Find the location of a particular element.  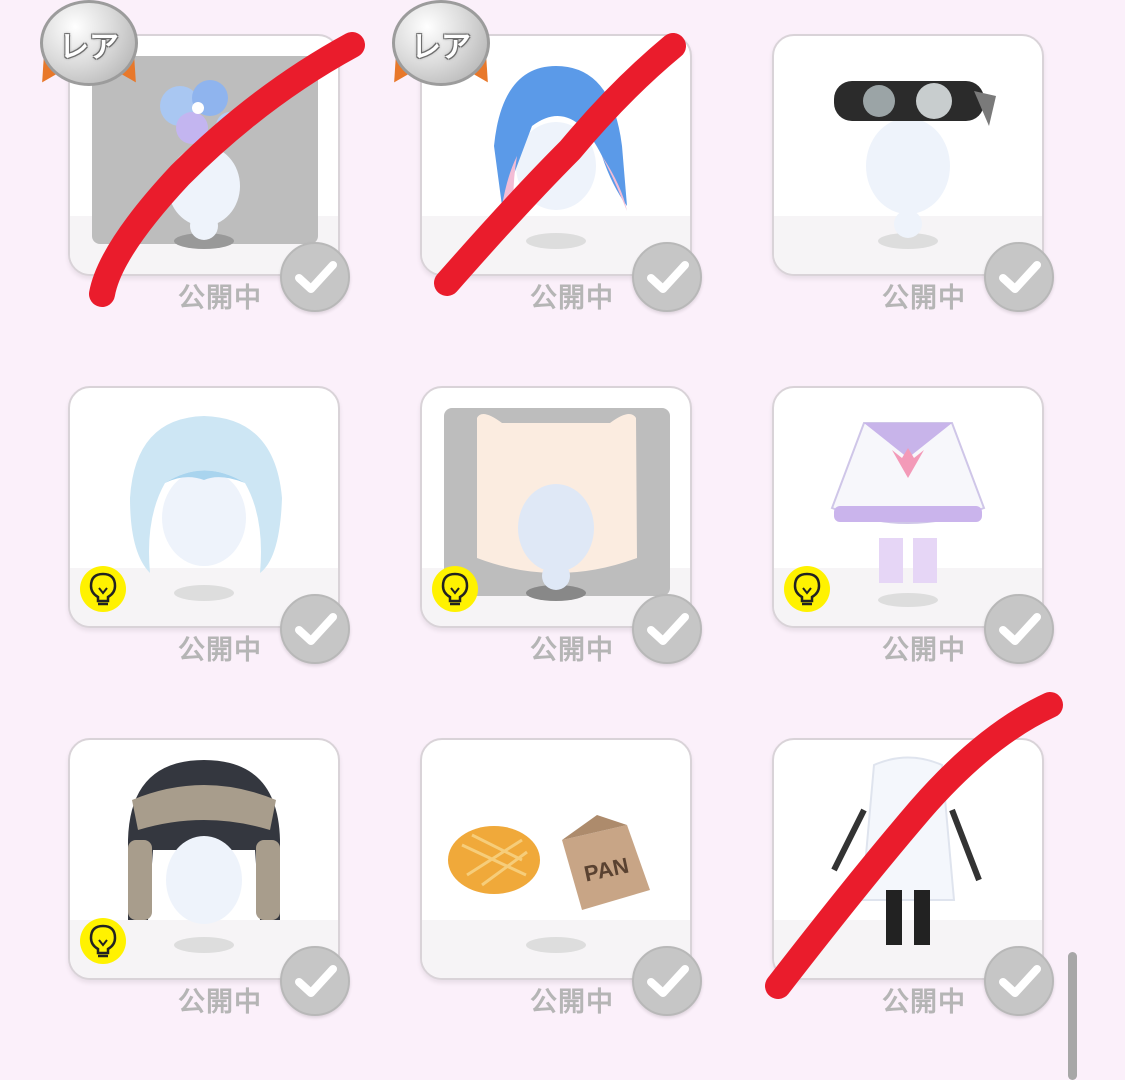

item-card-trapper-hat: 公開中 is located at coordinates (218, 888).